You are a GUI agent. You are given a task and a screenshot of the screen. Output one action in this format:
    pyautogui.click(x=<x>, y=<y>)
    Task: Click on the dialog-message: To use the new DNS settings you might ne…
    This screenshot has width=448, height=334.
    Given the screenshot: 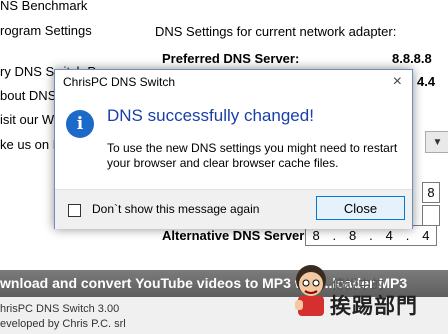 What is the action you would take?
    pyautogui.click(x=252, y=155)
    